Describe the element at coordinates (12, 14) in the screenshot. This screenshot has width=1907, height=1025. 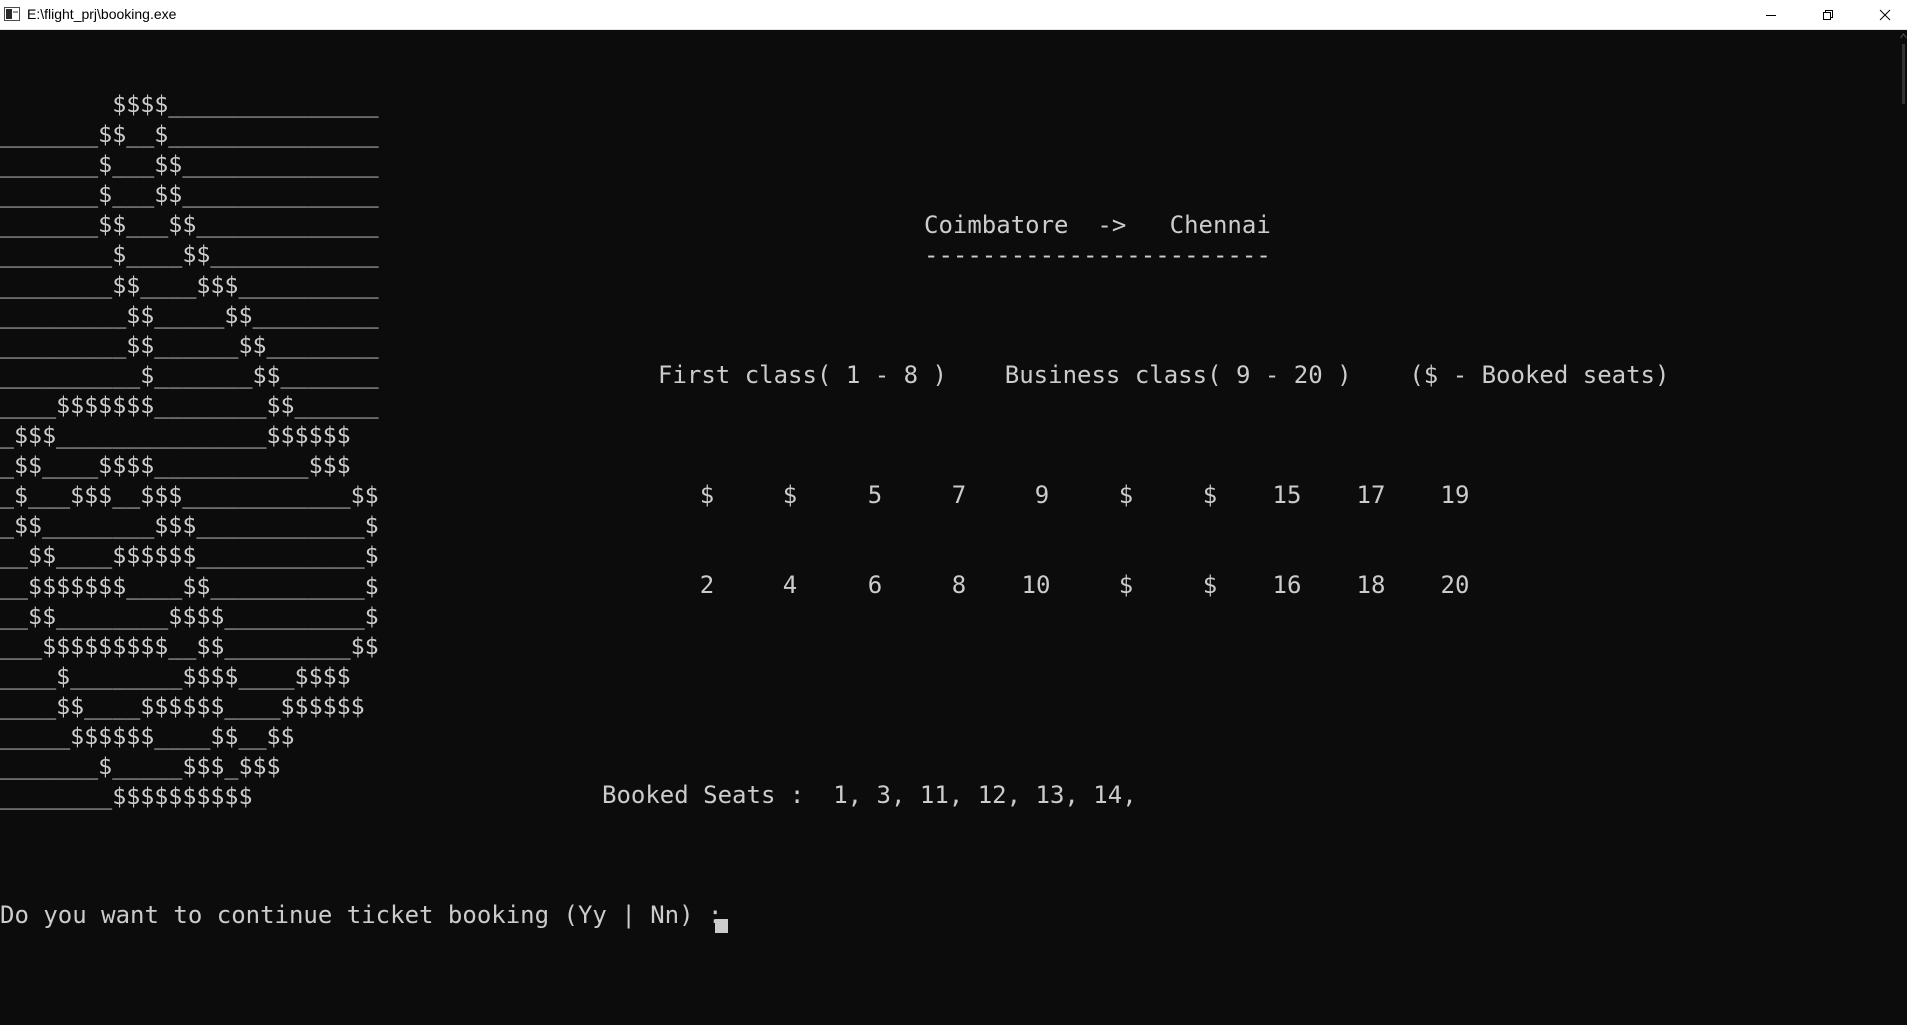
I see `console-app-icon` at that location.